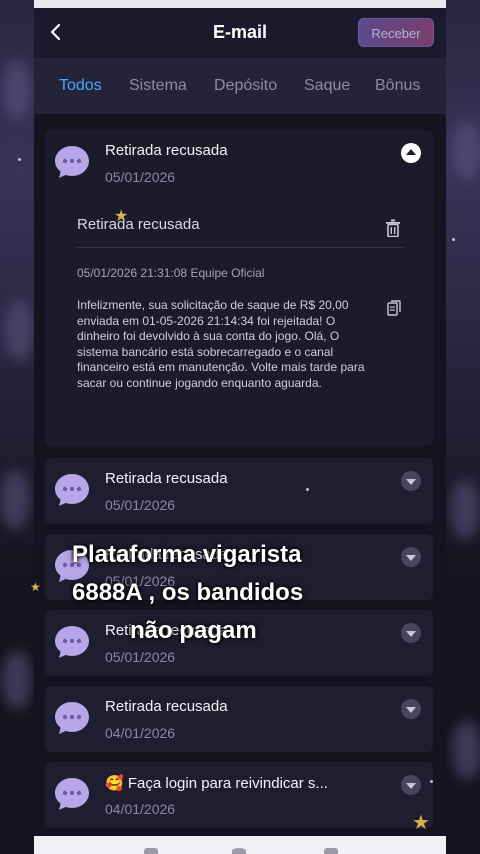 The width and height of the screenshot is (480, 854). Describe the element at coordinates (327, 86) in the screenshot. I see `tab-saque: Saque` at that location.